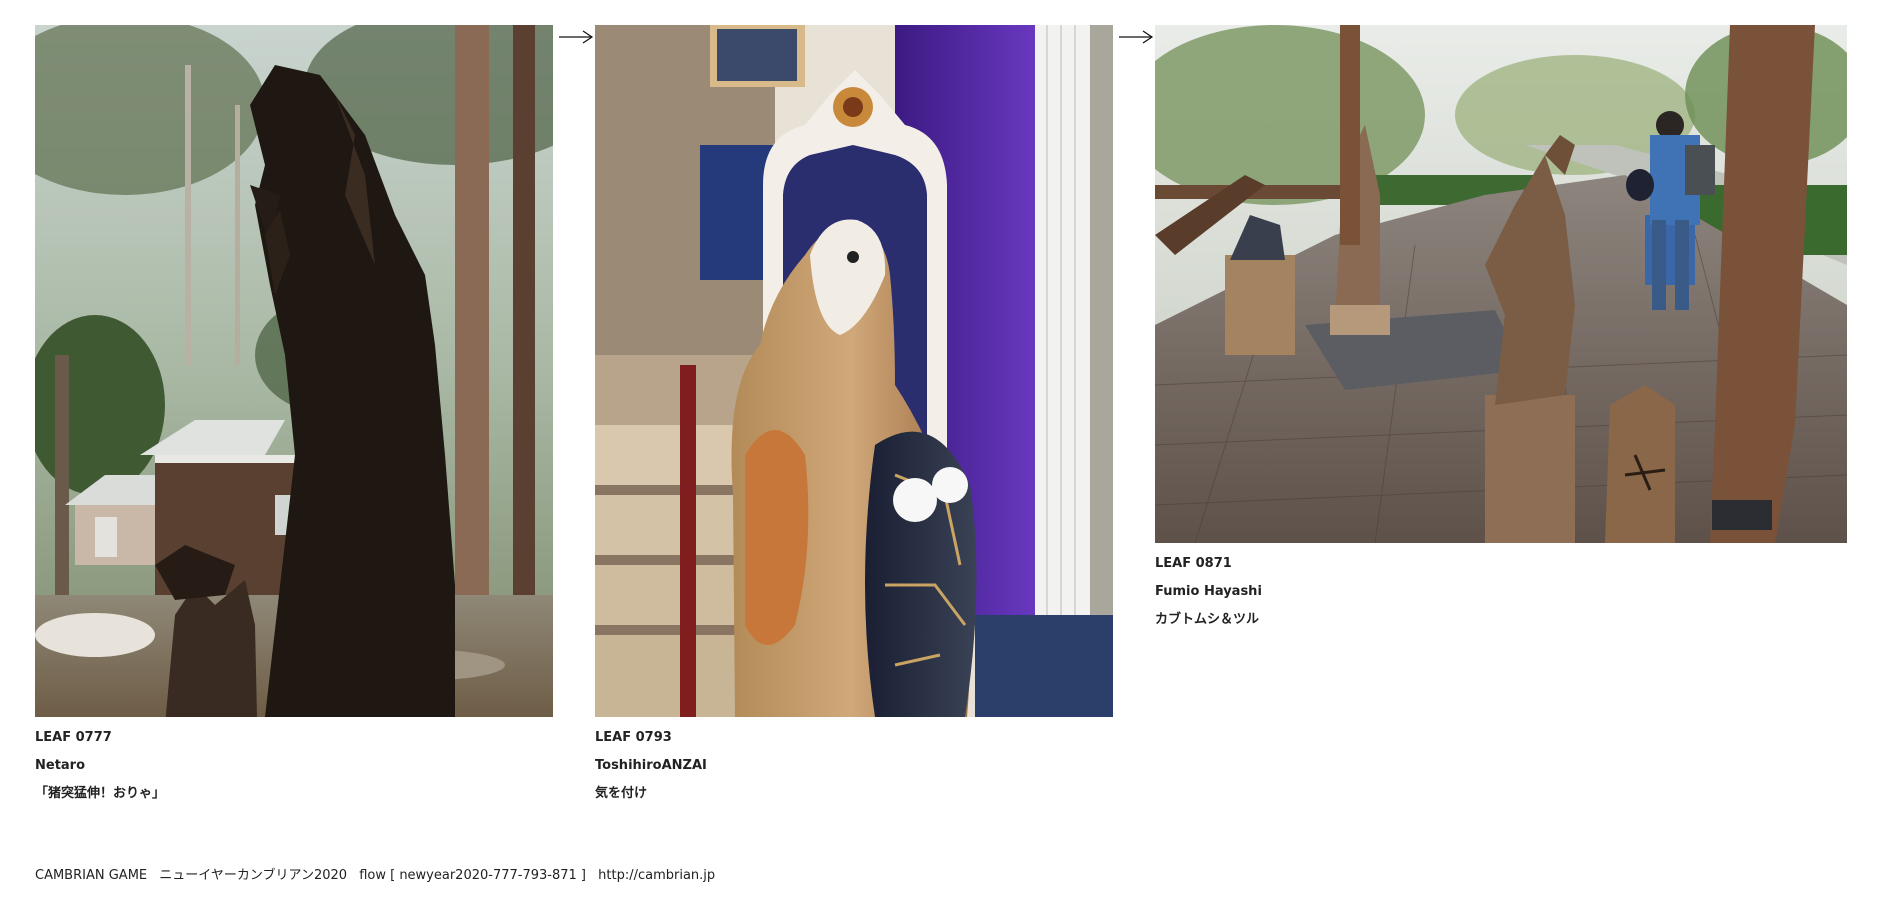 This screenshot has width=1883, height=900. Describe the element at coordinates (633, 737) in the screenshot. I see `leaf-id: LEAF 0793` at that location.